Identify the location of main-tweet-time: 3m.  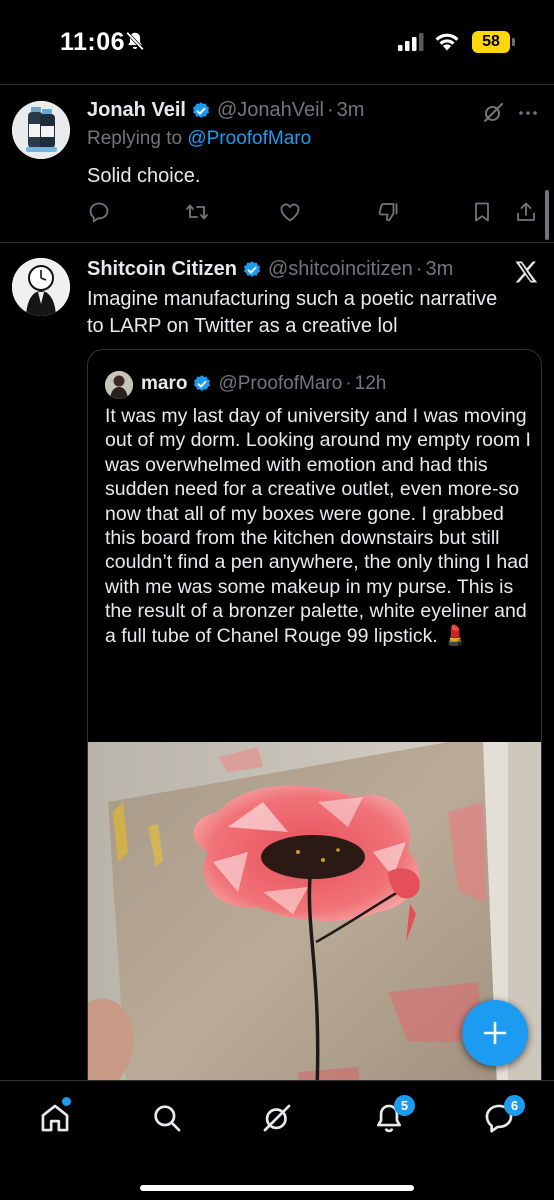
(439, 269).